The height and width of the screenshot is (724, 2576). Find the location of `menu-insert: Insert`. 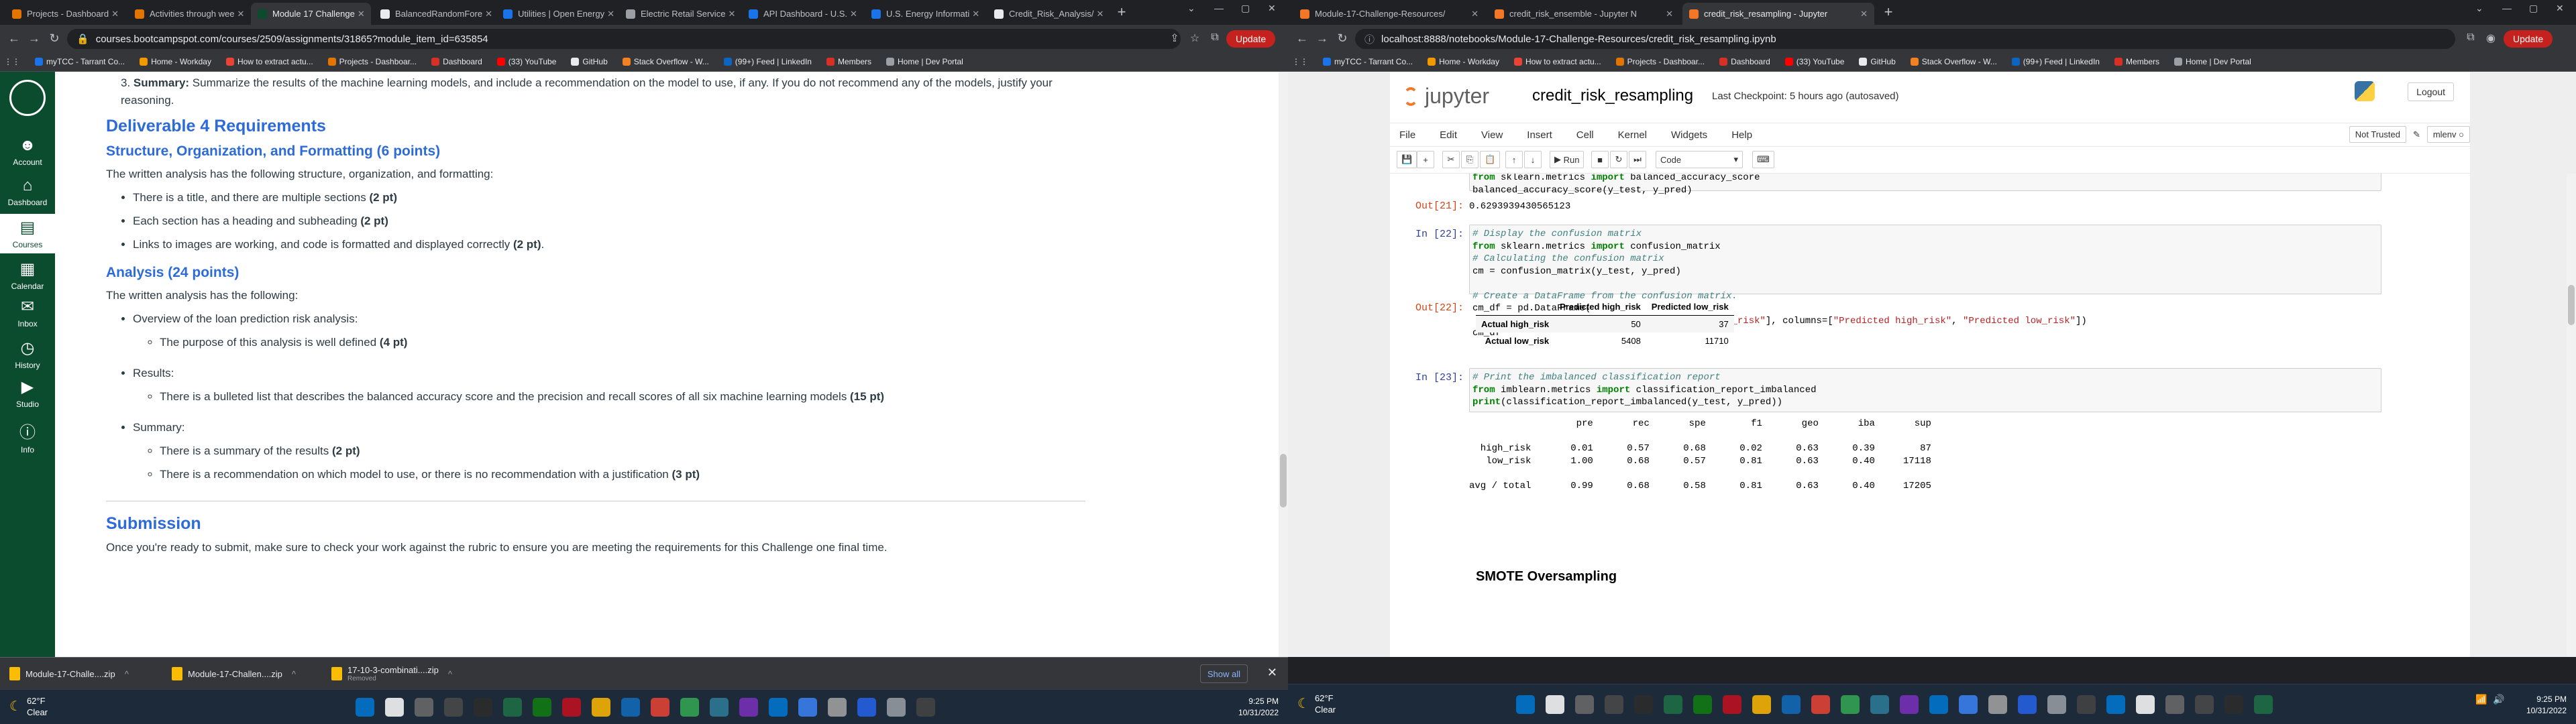

menu-insert: Insert is located at coordinates (1539, 135).